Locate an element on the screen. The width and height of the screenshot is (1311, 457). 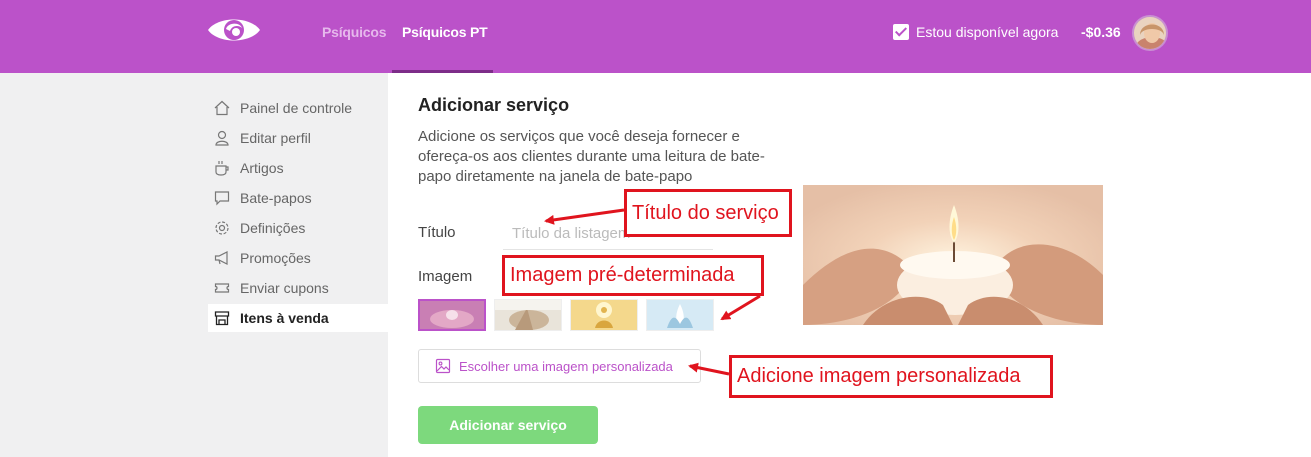
choose-custom-image-button: Escolher uma imagem personalizada is located at coordinates (559, 366).